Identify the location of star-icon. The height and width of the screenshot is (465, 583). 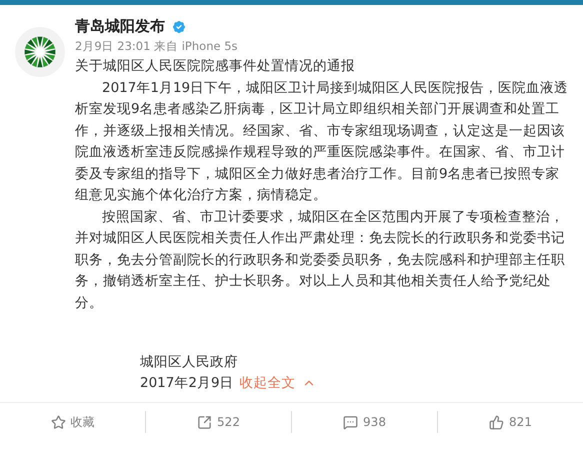
(58, 422).